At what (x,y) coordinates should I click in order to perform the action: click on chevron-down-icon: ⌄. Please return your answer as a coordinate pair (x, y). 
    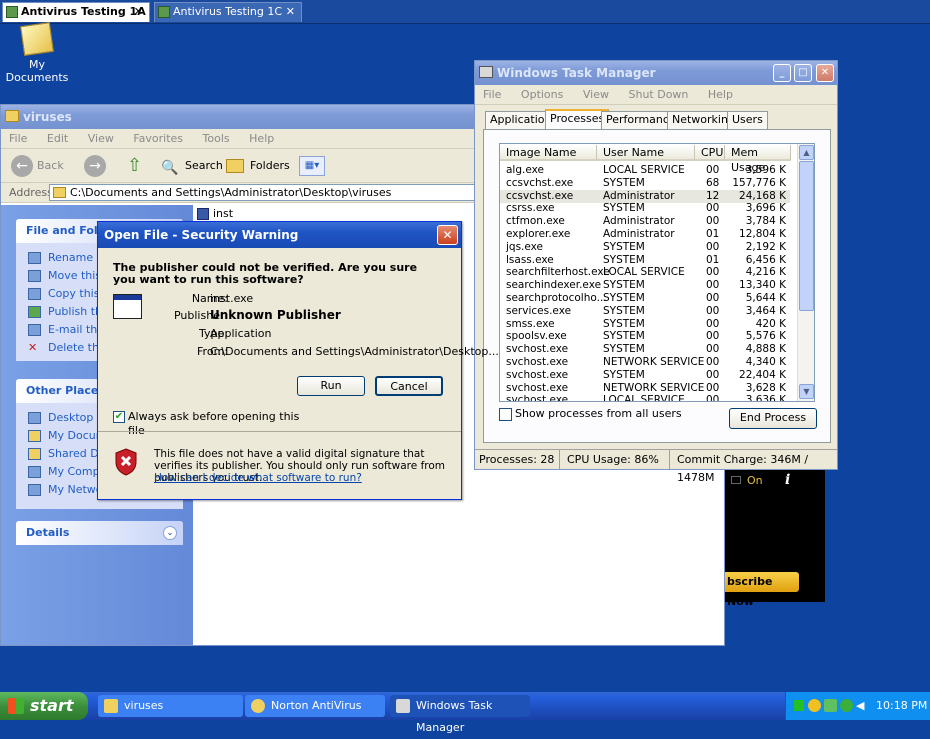
    Looking at the image, I should click on (170, 533).